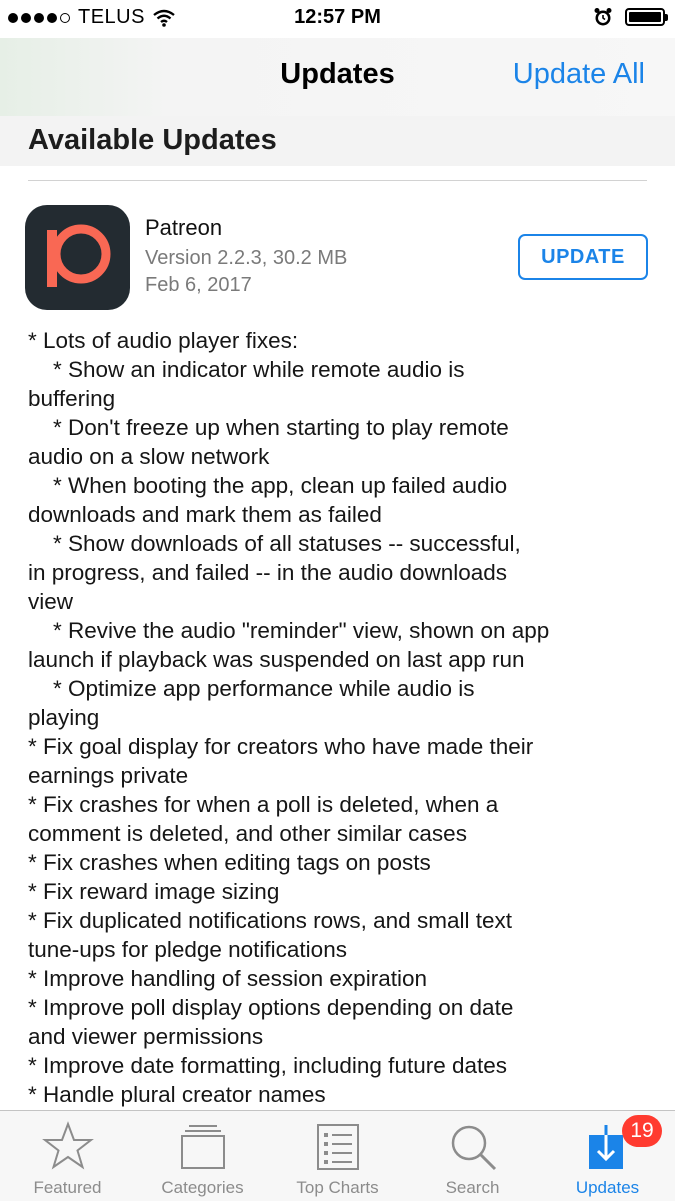 The height and width of the screenshot is (1201, 675). I want to click on status-right, so click(630, 17).